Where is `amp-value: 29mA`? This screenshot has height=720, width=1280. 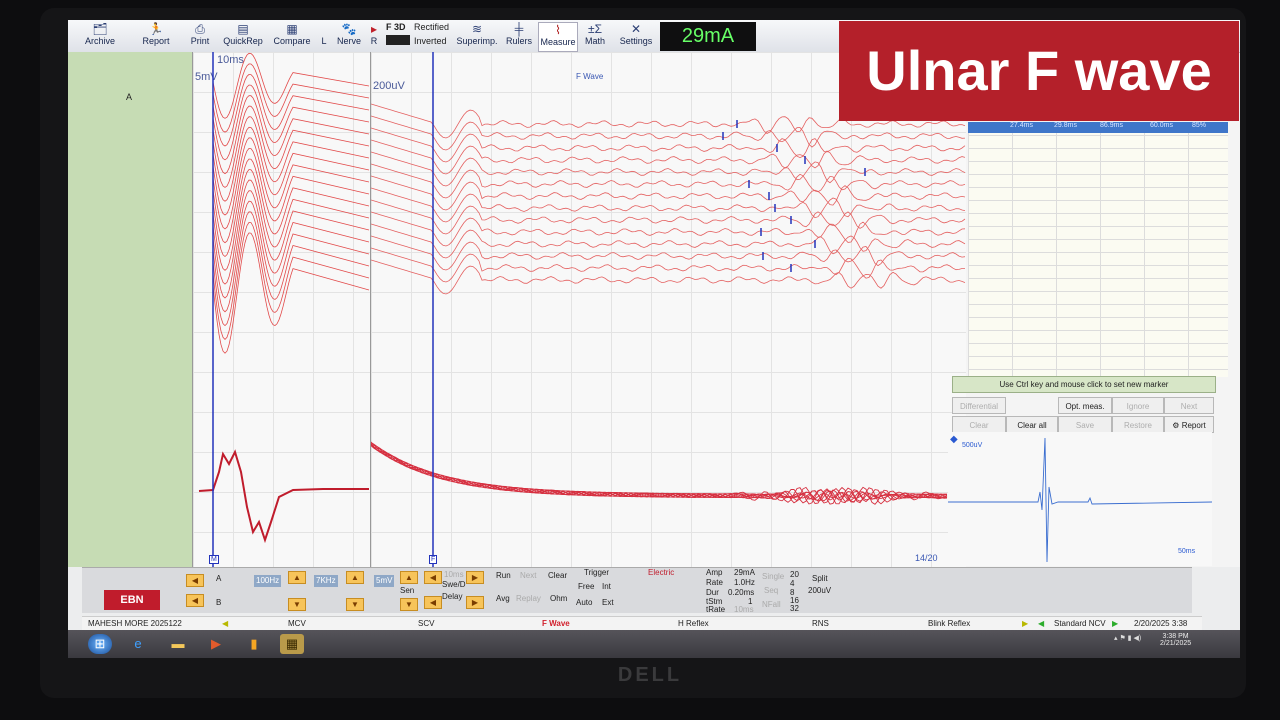 amp-value: 29mA is located at coordinates (744, 572).